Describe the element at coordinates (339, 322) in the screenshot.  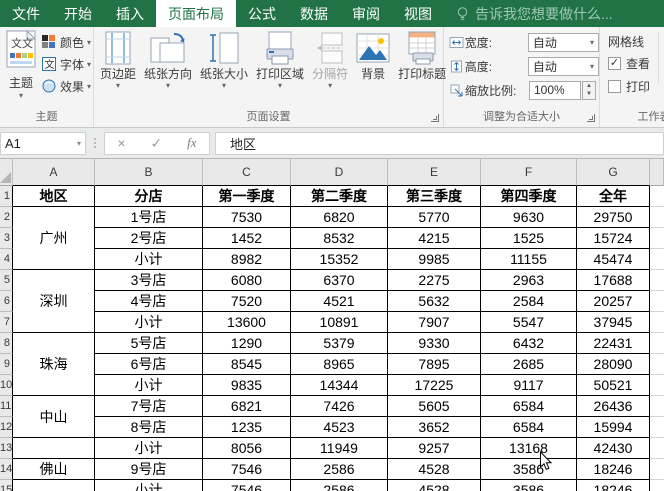
I see `cell: 10891` at that location.